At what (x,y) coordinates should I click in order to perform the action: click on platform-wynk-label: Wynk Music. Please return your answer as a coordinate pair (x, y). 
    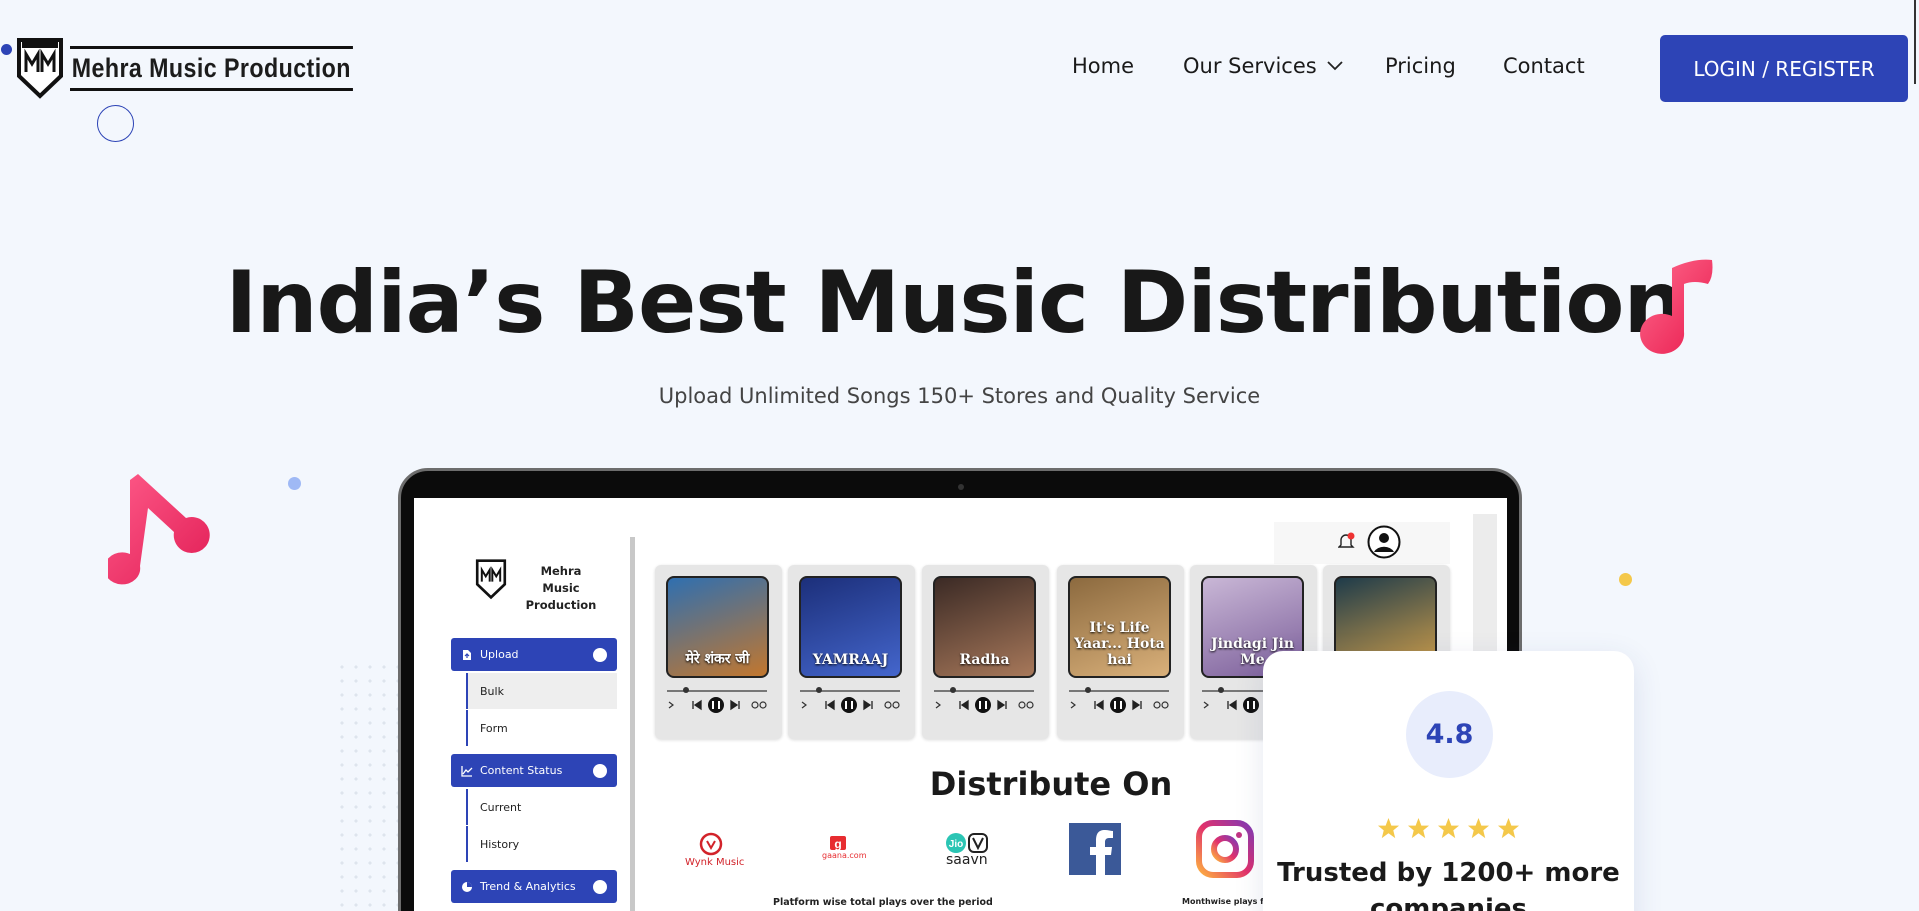
    Looking at the image, I should click on (715, 862).